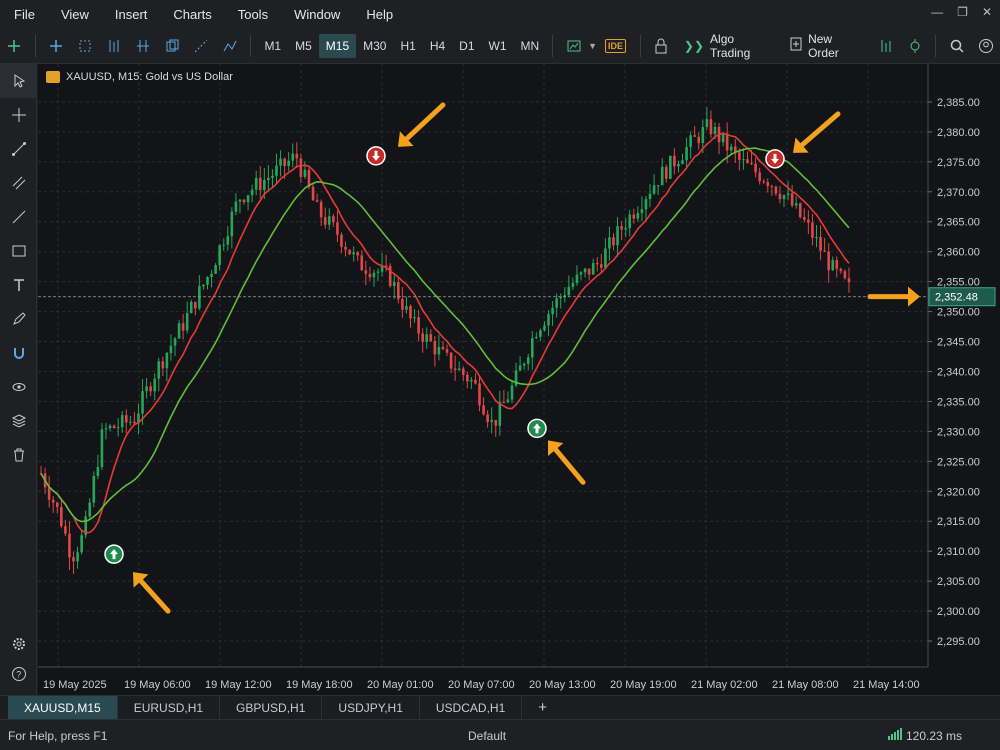 This screenshot has width=1000, height=750. Describe the element at coordinates (616, 45) in the screenshot. I see `ide-icon: IDE` at that location.